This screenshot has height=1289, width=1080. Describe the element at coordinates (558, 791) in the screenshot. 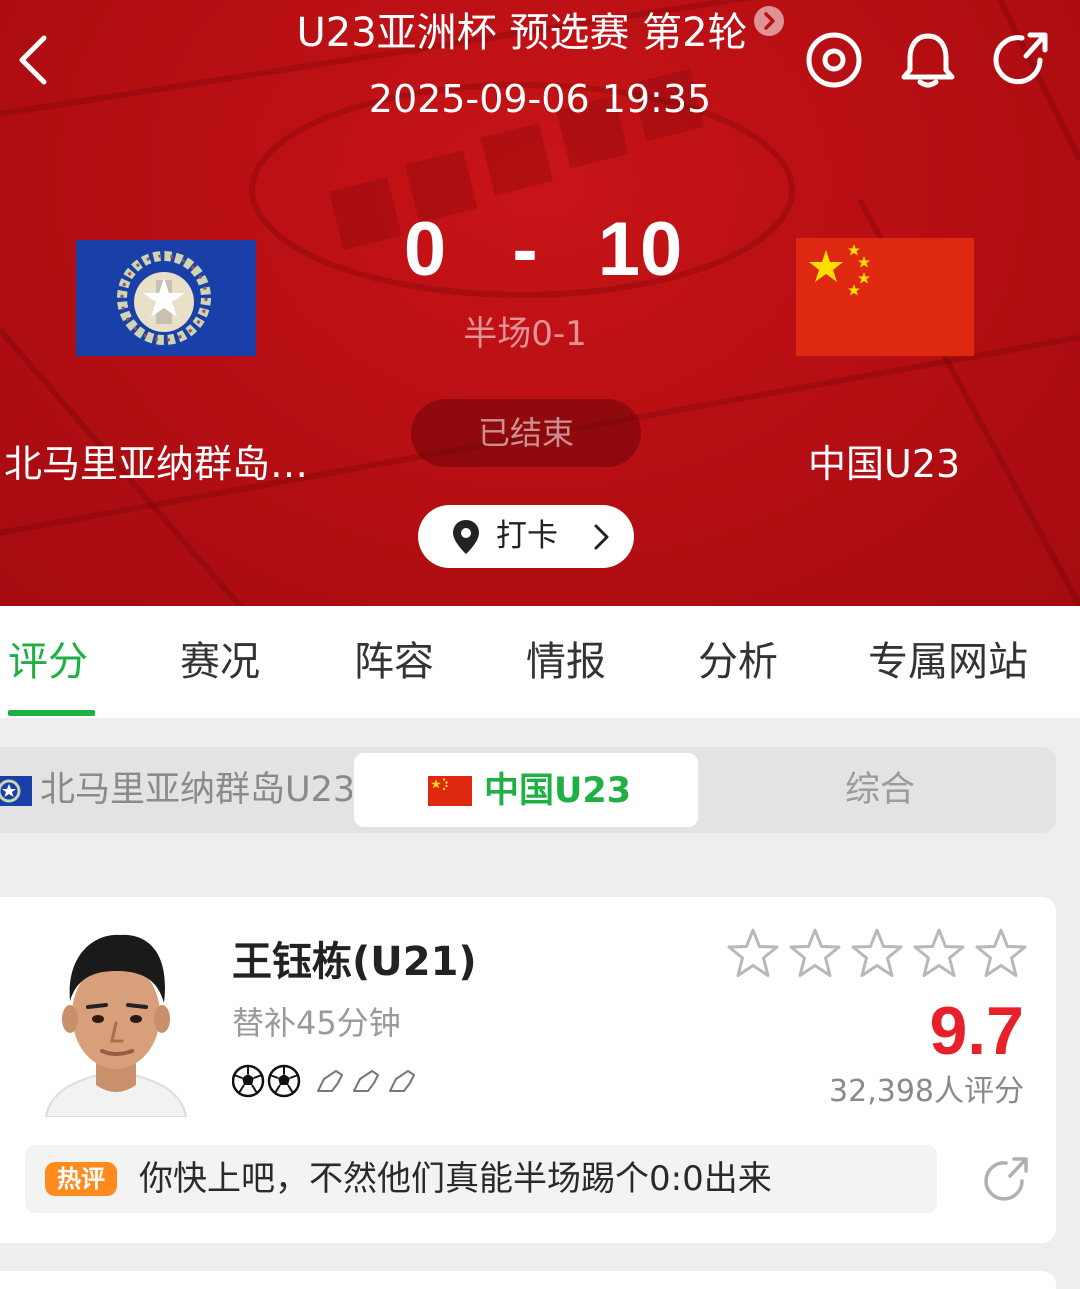

I see `team-option-away-label: 中国U23` at that location.